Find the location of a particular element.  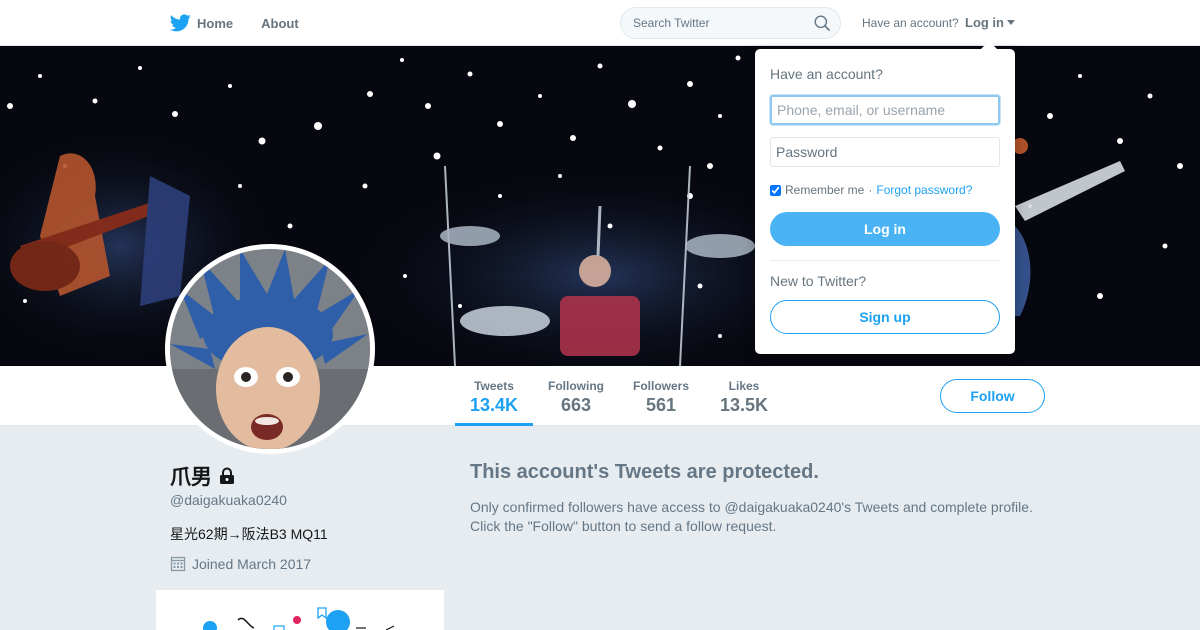

media-card-illustration is located at coordinates (299, 618).